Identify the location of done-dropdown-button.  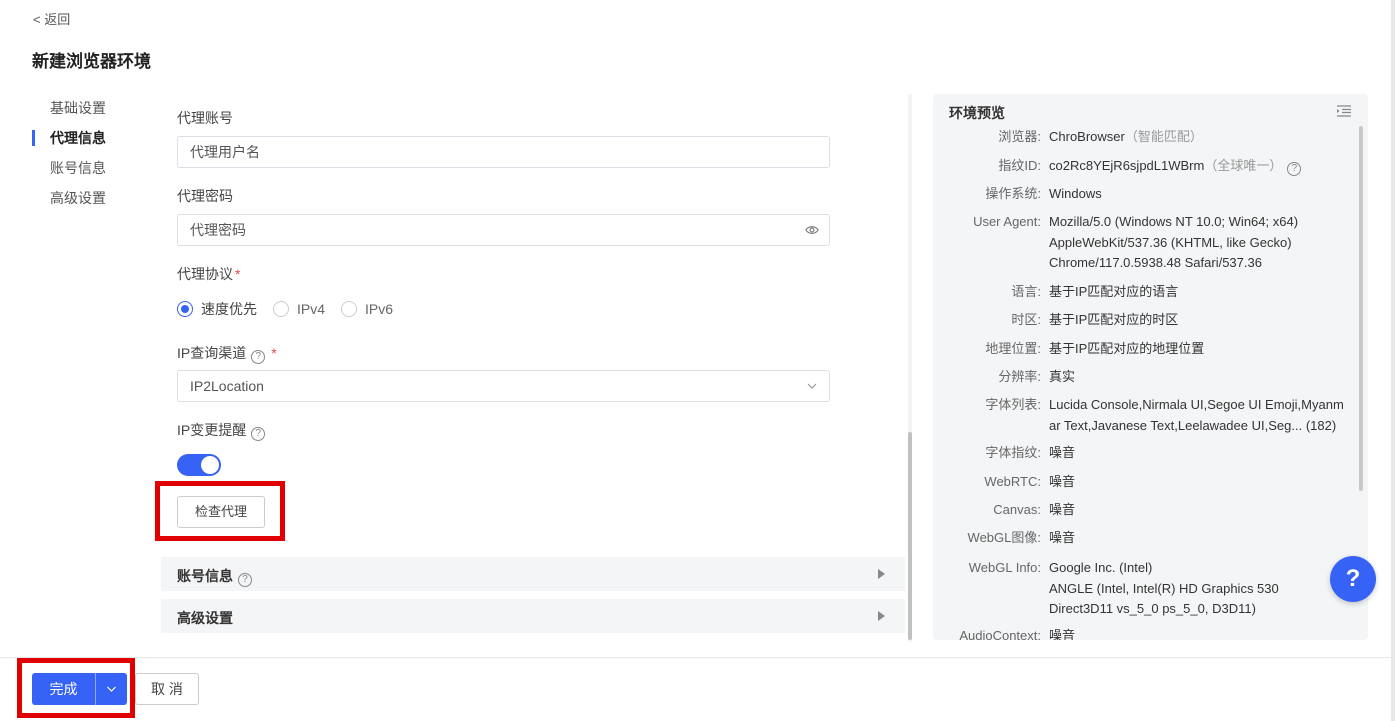
(111, 689).